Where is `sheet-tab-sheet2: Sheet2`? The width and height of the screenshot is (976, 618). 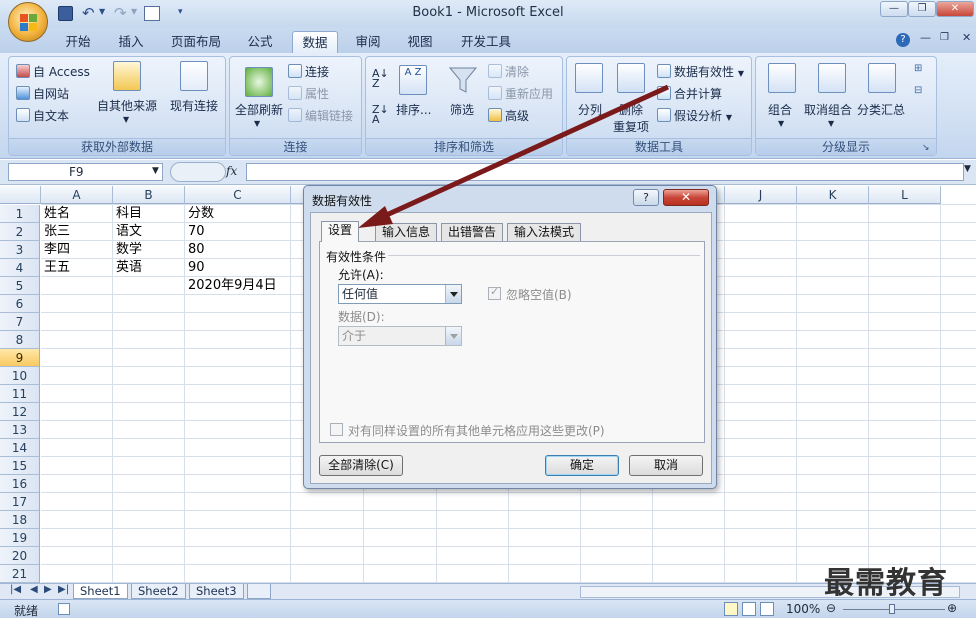
sheet-tab-sheet2: Sheet2 is located at coordinates (158, 591).